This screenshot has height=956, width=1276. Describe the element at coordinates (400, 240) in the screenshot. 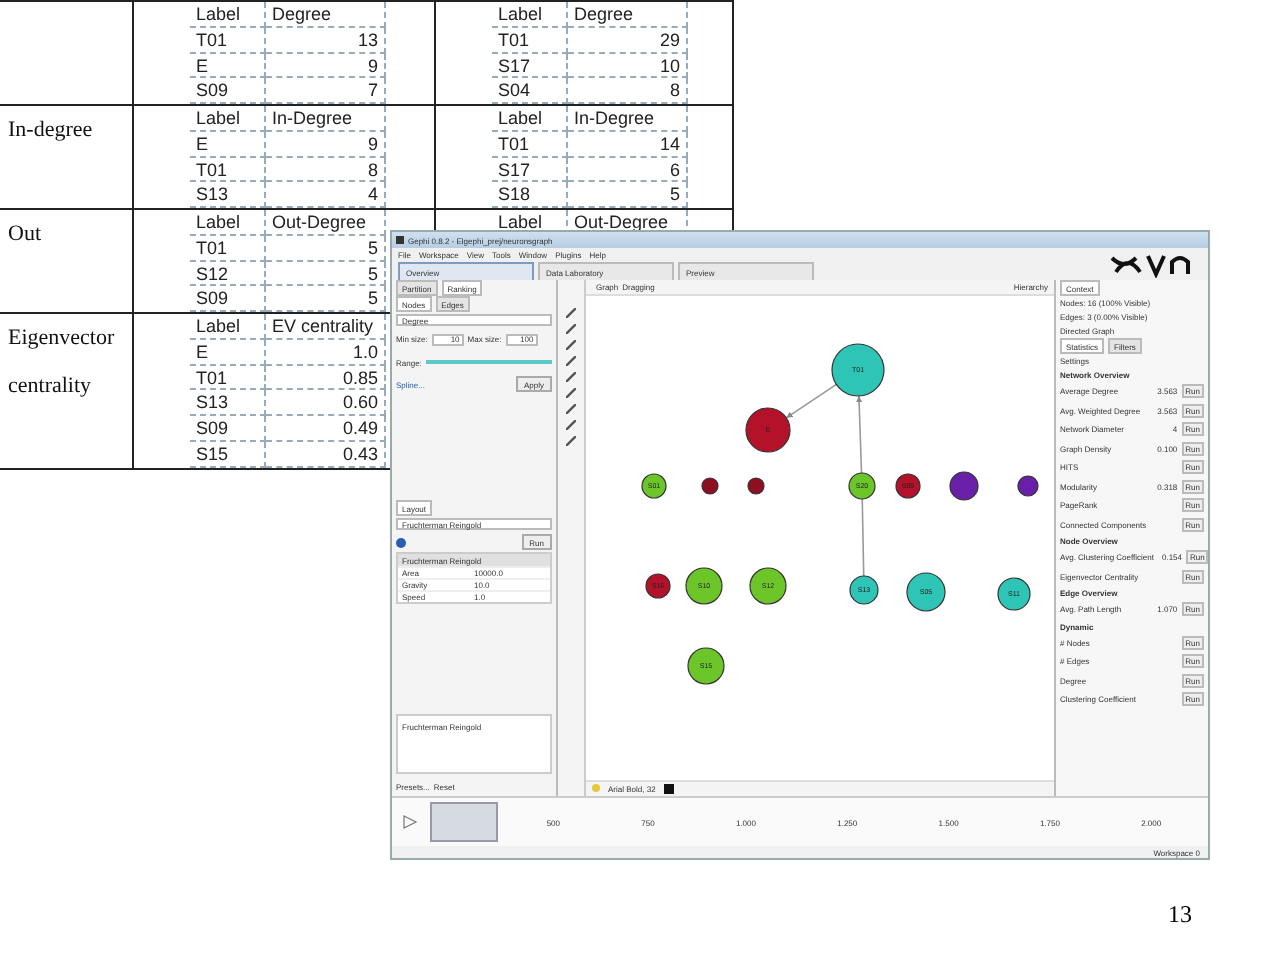

I see `app-icon` at that location.